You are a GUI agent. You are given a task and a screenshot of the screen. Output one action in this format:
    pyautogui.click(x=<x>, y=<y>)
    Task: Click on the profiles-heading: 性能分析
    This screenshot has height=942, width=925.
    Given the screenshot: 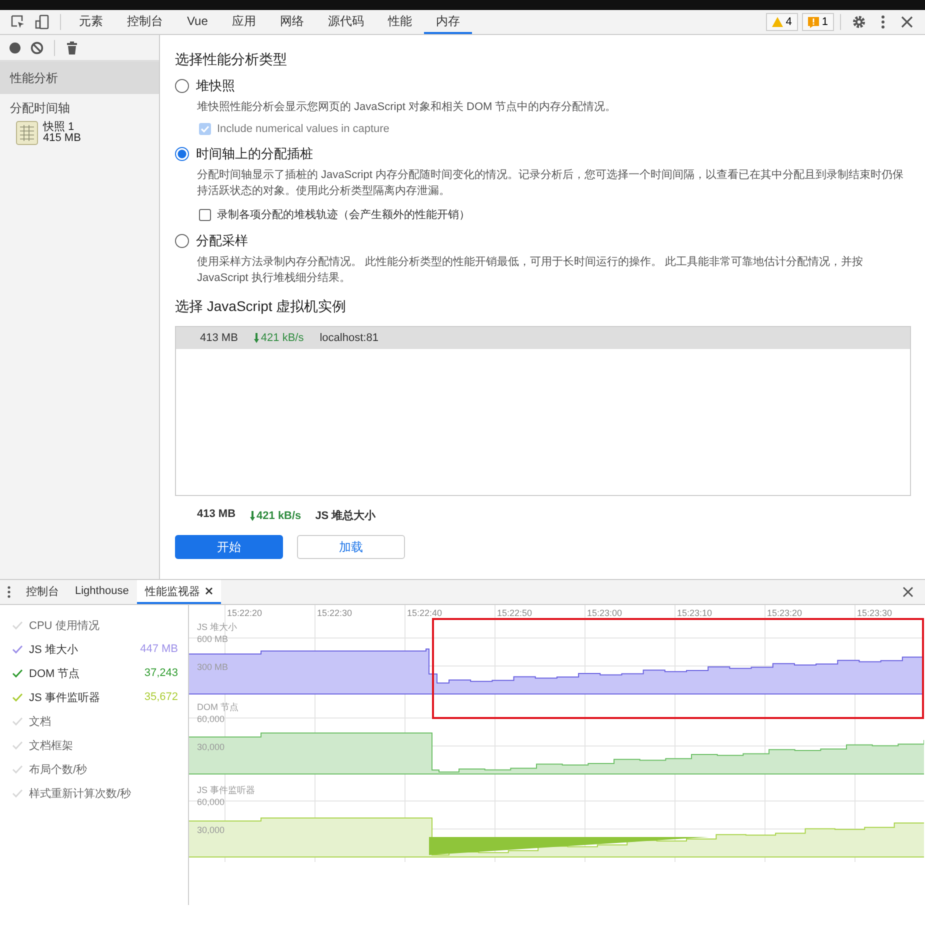 What is the action you would take?
    pyautogui.click(x=79, y=78)
    